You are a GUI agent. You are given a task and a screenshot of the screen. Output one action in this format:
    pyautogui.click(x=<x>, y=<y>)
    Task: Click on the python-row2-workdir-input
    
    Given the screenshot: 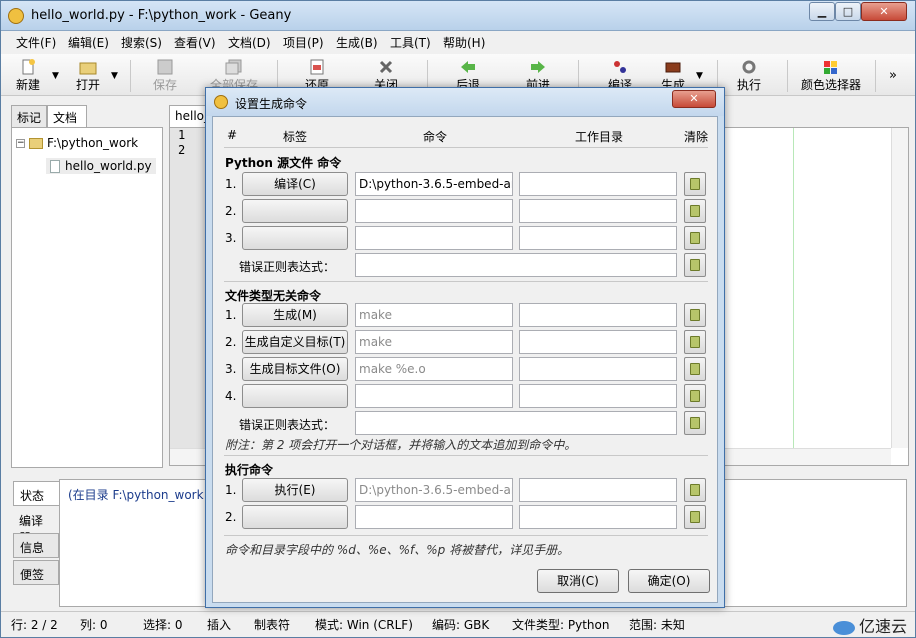 What is the action you would take?
    pyautogui.click(x=598, y=211)
    